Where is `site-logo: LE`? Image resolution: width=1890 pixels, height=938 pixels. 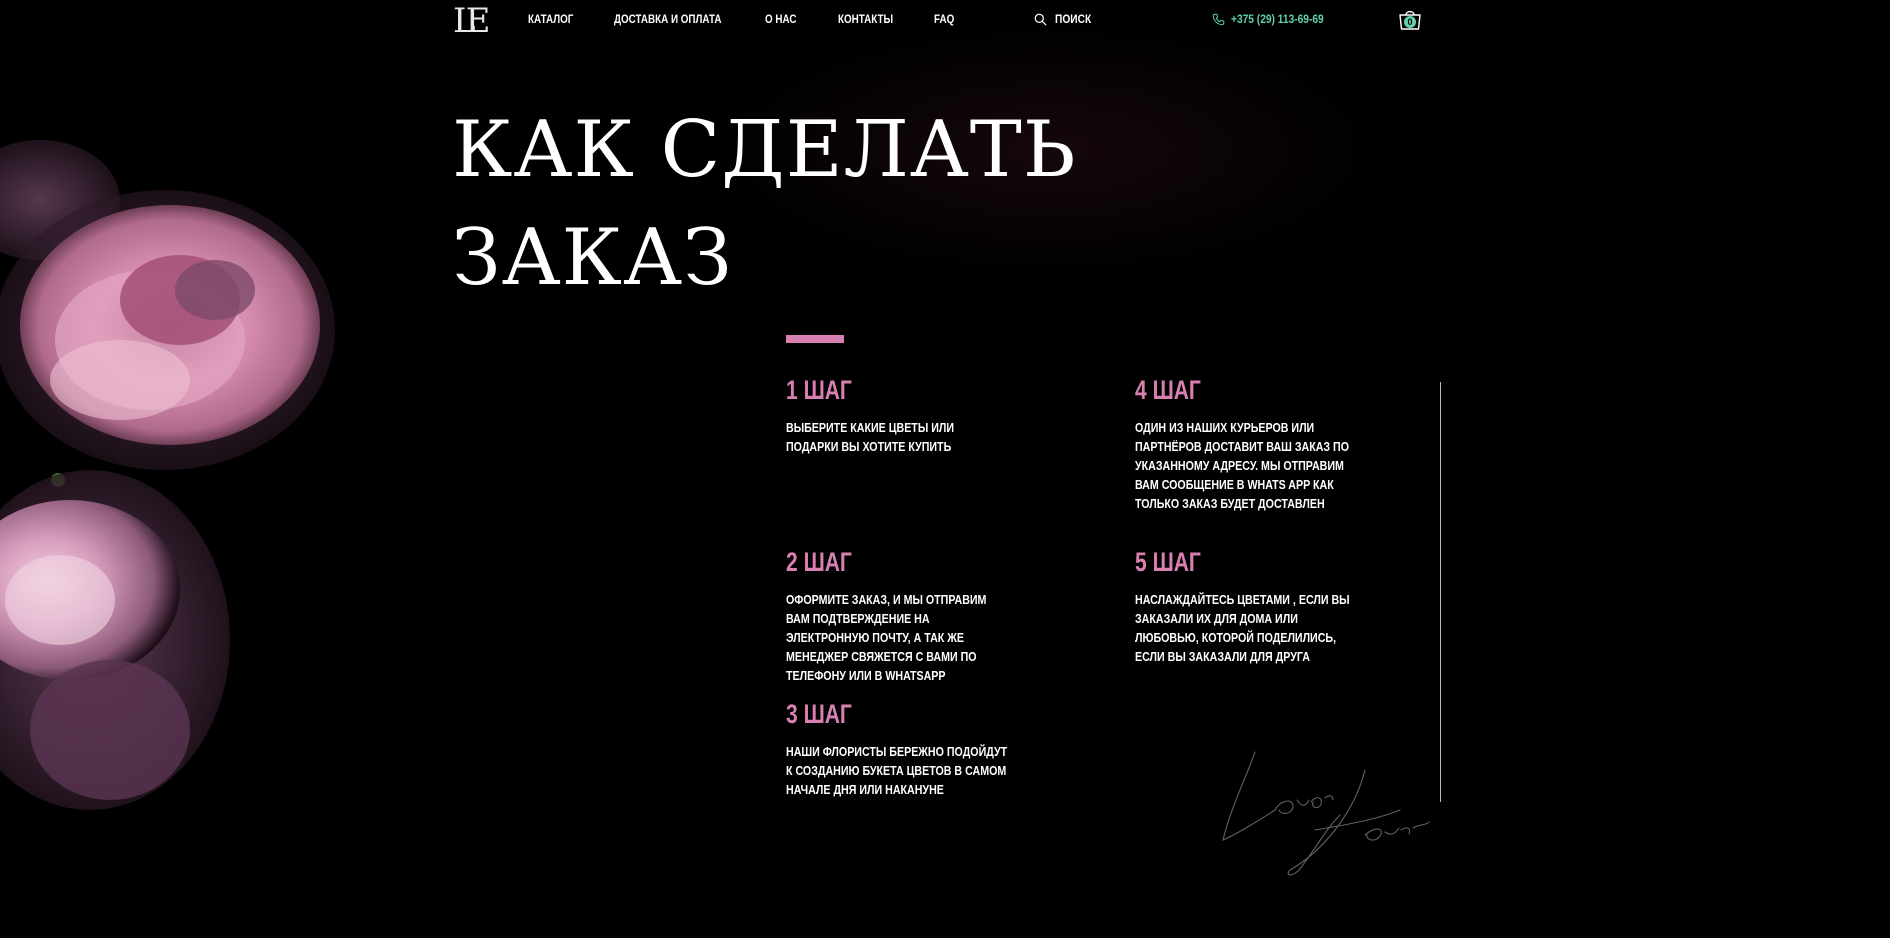
site-logo: LE is located at coordinates (471, 21).